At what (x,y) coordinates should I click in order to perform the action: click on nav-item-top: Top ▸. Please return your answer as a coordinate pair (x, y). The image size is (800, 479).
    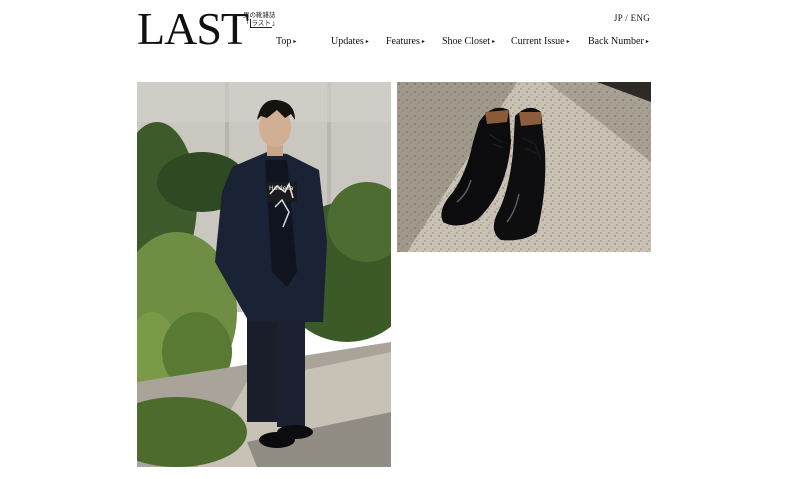
    Looking at the image, I should click on (286, 41).